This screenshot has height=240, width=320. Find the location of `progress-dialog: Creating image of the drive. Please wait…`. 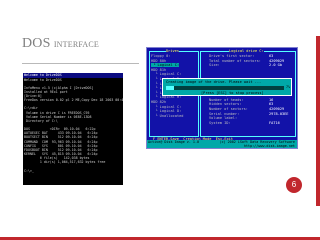

progress-dialog: Creating image of the drive. Please wait… is located at coordinates (227, 87).